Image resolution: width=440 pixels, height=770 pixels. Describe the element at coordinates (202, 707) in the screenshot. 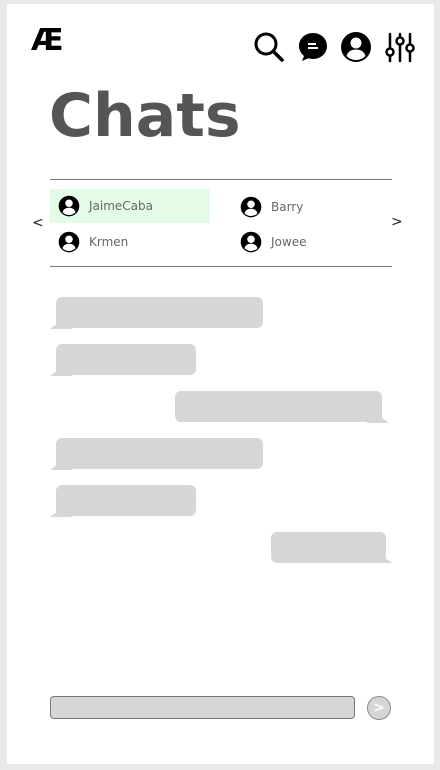

I see `message-input` at that location.